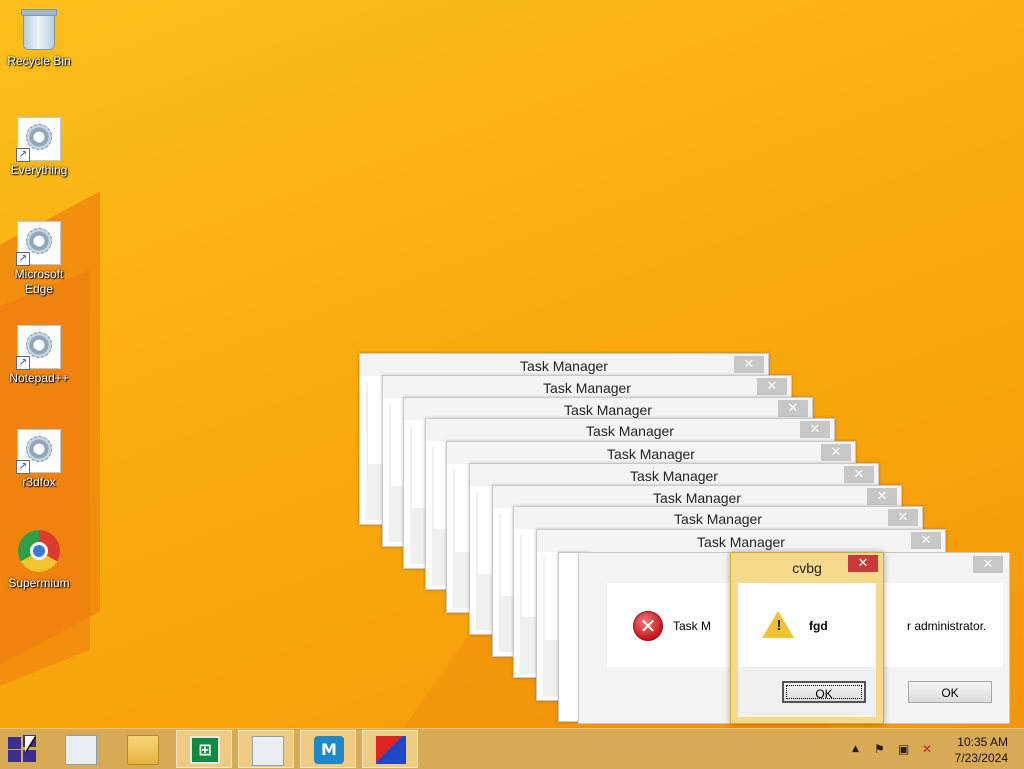  Describe the element at coordinates (807, 625) in the screenshot. I see `dialog-content: ! fgd` at that location.